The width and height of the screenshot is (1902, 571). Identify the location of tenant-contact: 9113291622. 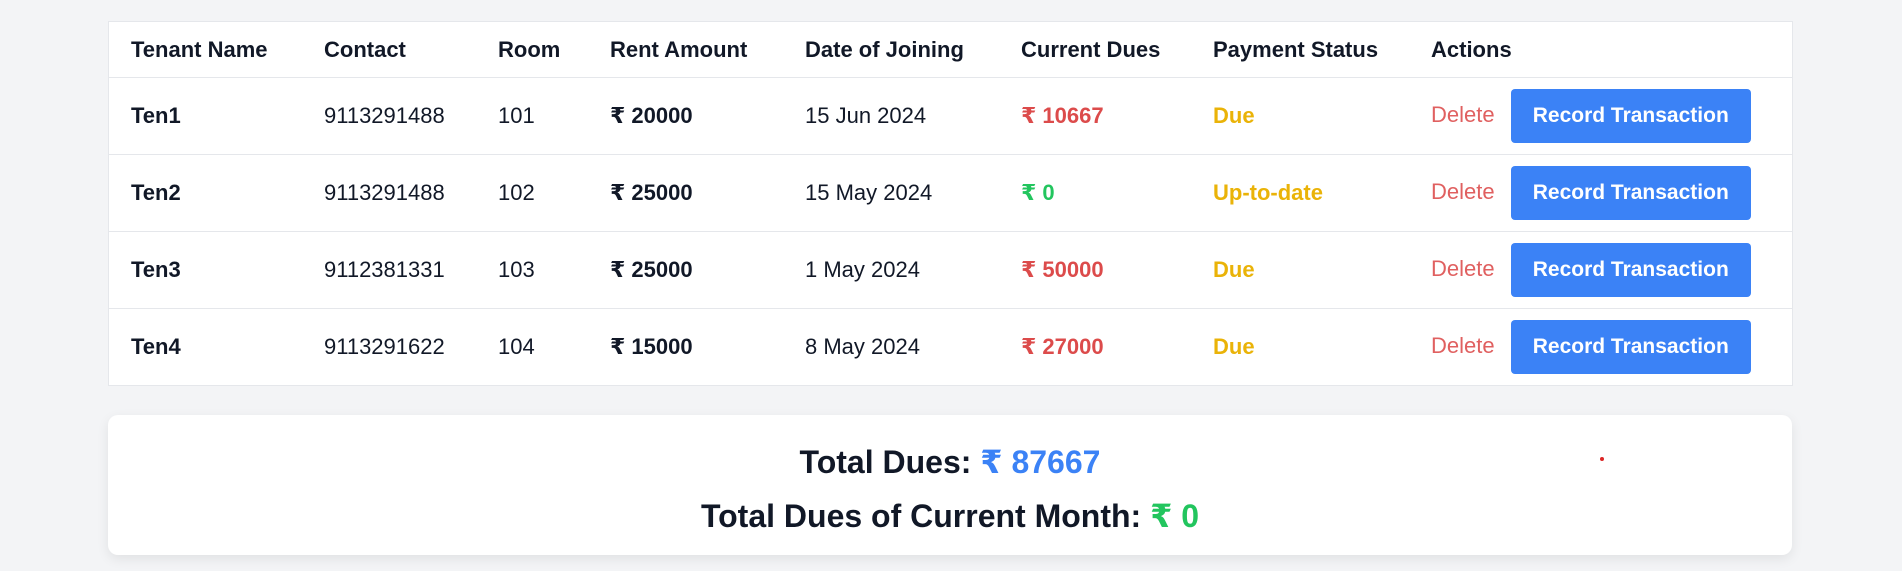
(389, 346).